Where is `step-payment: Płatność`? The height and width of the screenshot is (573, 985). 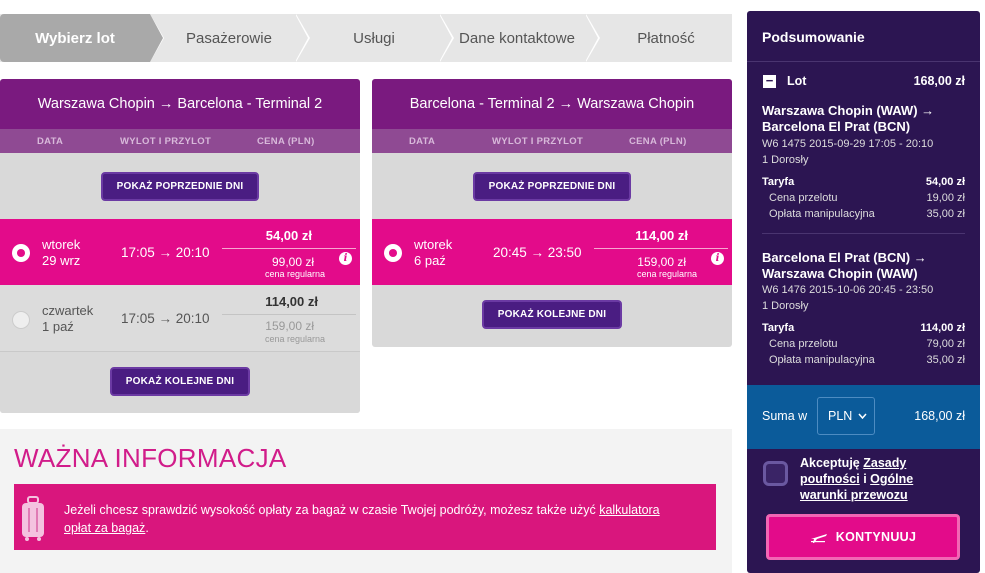 step-payment: Płatność is located at coordinates (666, 38).